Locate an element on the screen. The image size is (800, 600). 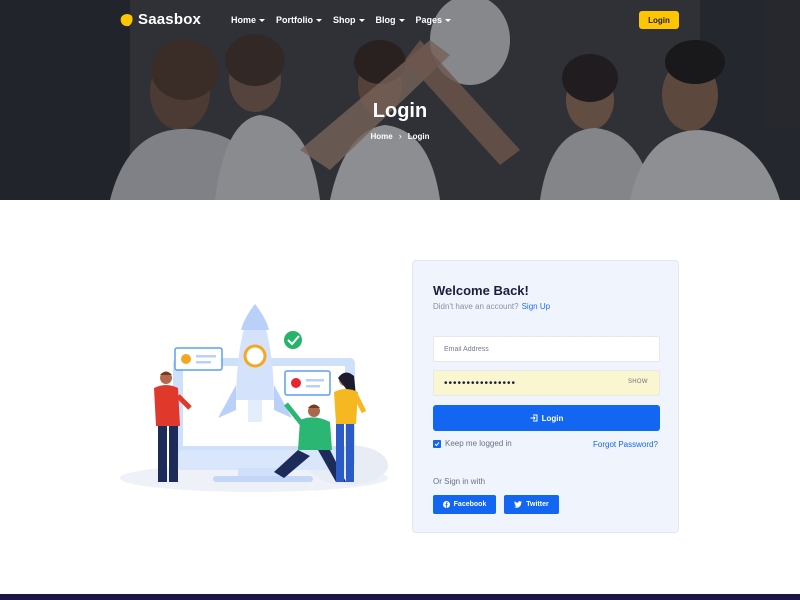
nav-item-blog: Blog is located at coordinates (390, 20).